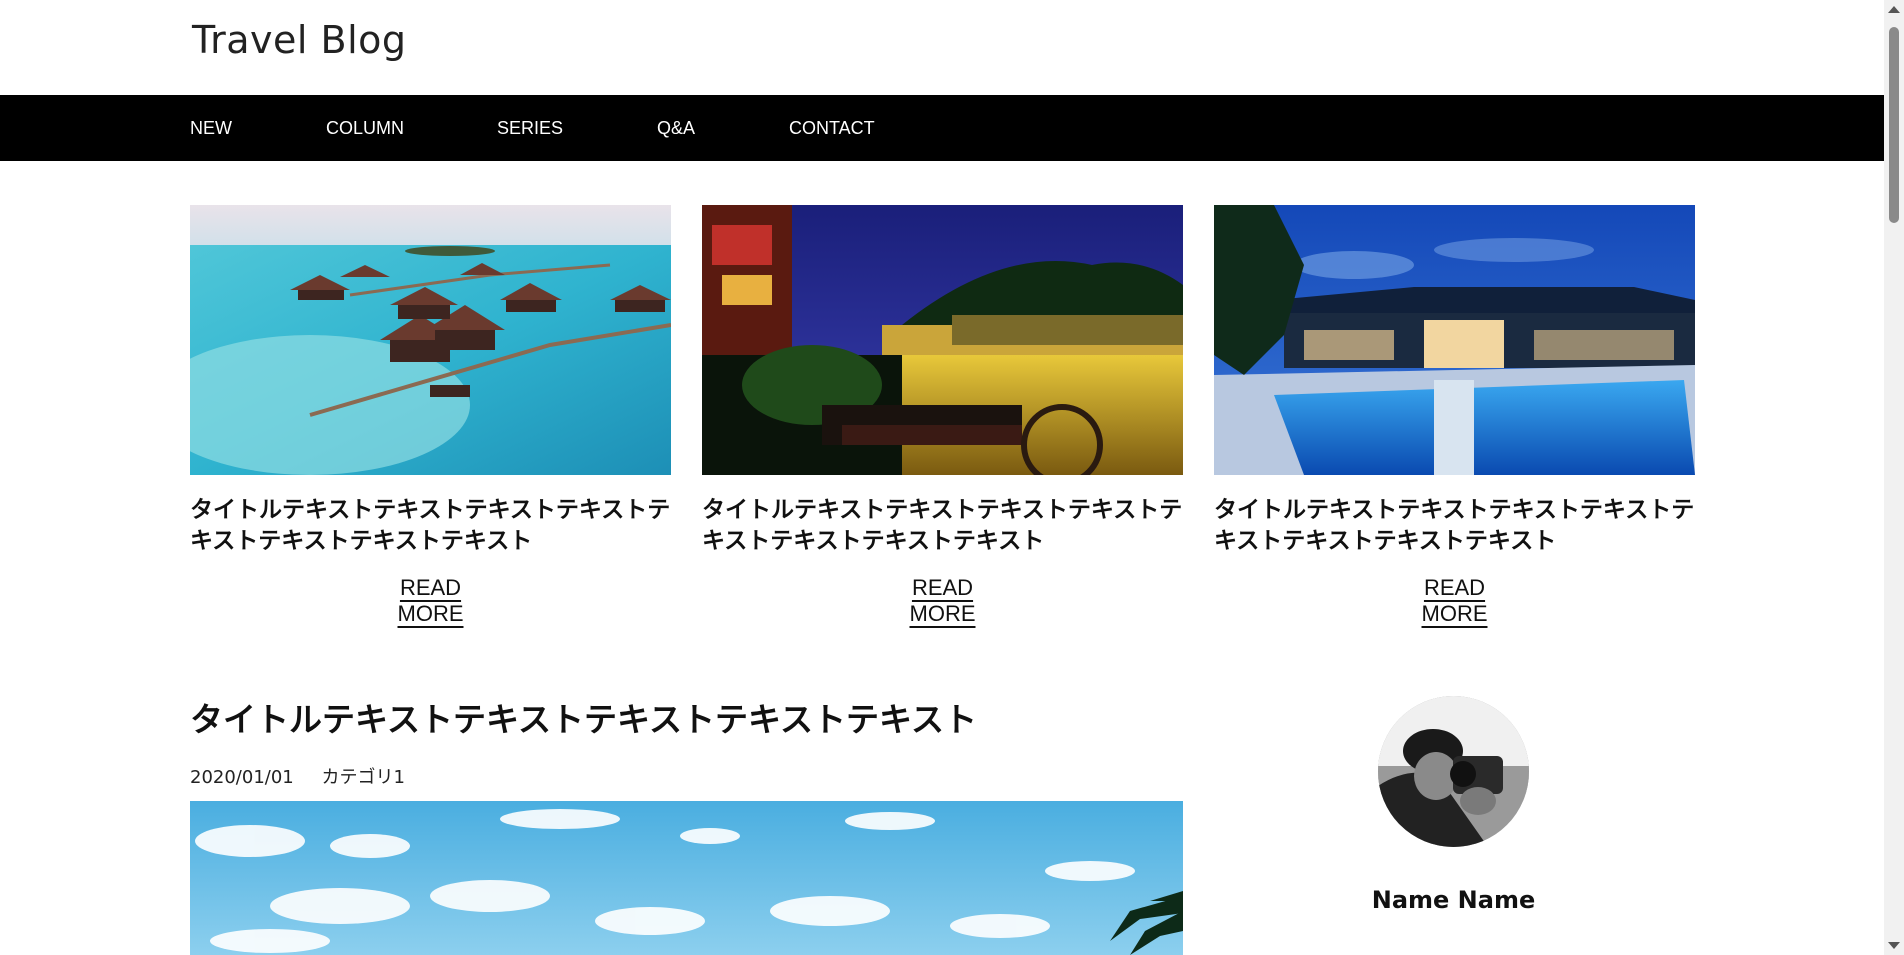 The width and height of the screenshot is (1904, 955). What do you see at coordinates (1894, 125) in the screenshot?
I see `scrollbar-thumb` at bounding box center [1894, 125].